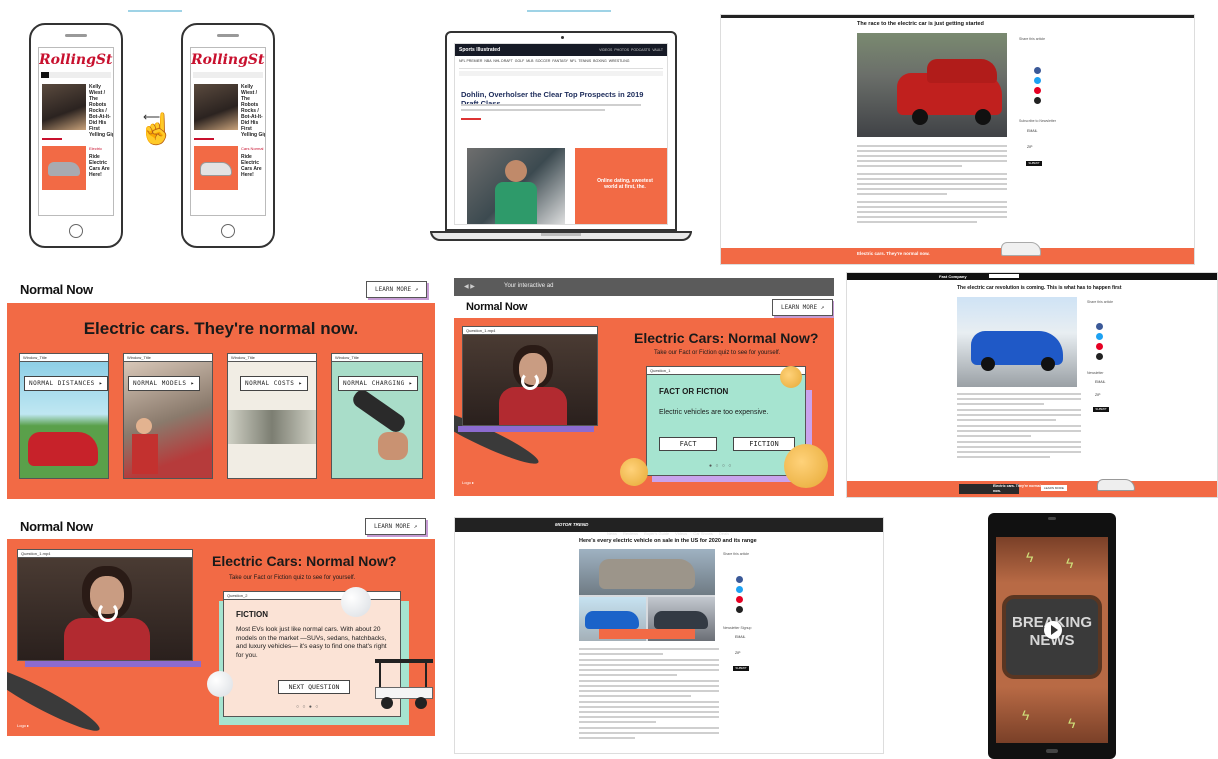  What do you see at coordinates (274, 383) in the screenshot?
I see `normal-costs-button: NORMAL COSTS ▸` at bounding box center [274, 383].